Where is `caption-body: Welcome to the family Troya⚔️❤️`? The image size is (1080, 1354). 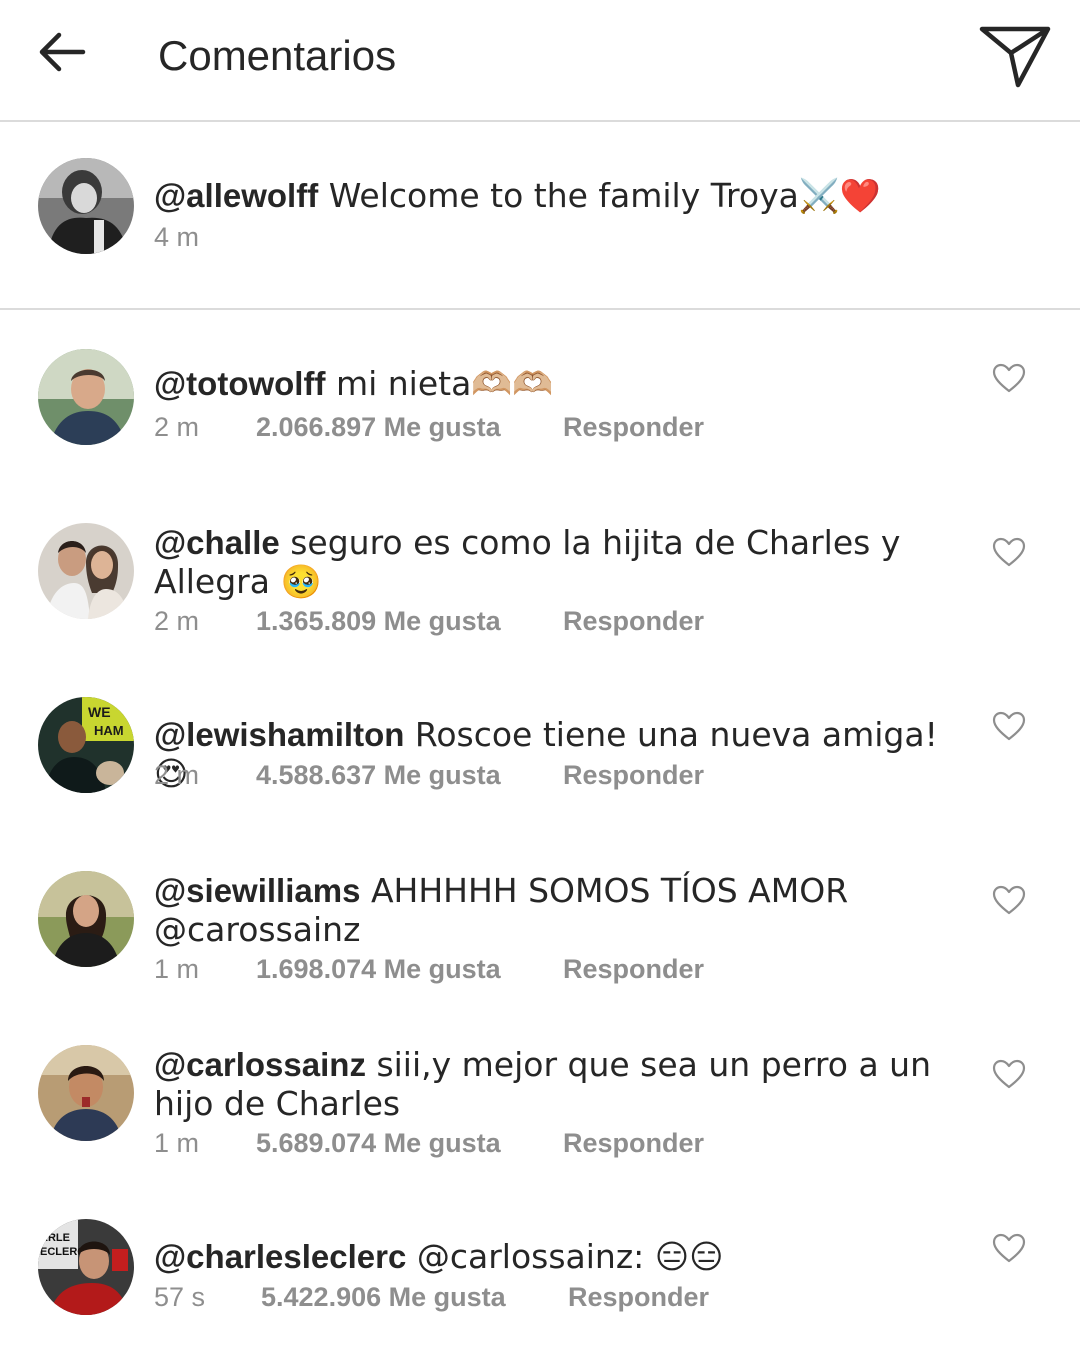 caption-body: Welcome to the family Troya⚔️❤️ is located at coordinates (600, 195).